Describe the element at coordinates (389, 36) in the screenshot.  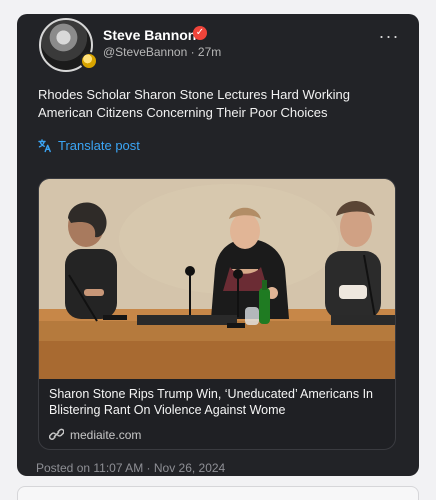
I see `more-options-icon: ···` at that location.